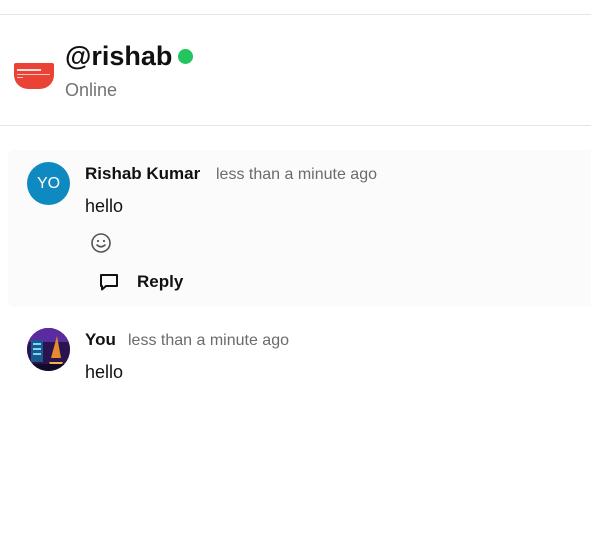  I want to click on reply-button: Reply, so click(140, 282).